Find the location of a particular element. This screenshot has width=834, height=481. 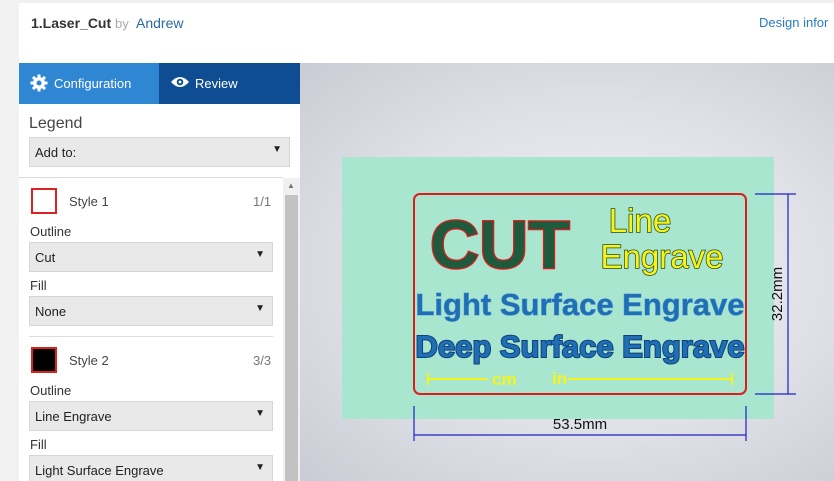

tab-review-label: Review is located at coordinates (216, 83).